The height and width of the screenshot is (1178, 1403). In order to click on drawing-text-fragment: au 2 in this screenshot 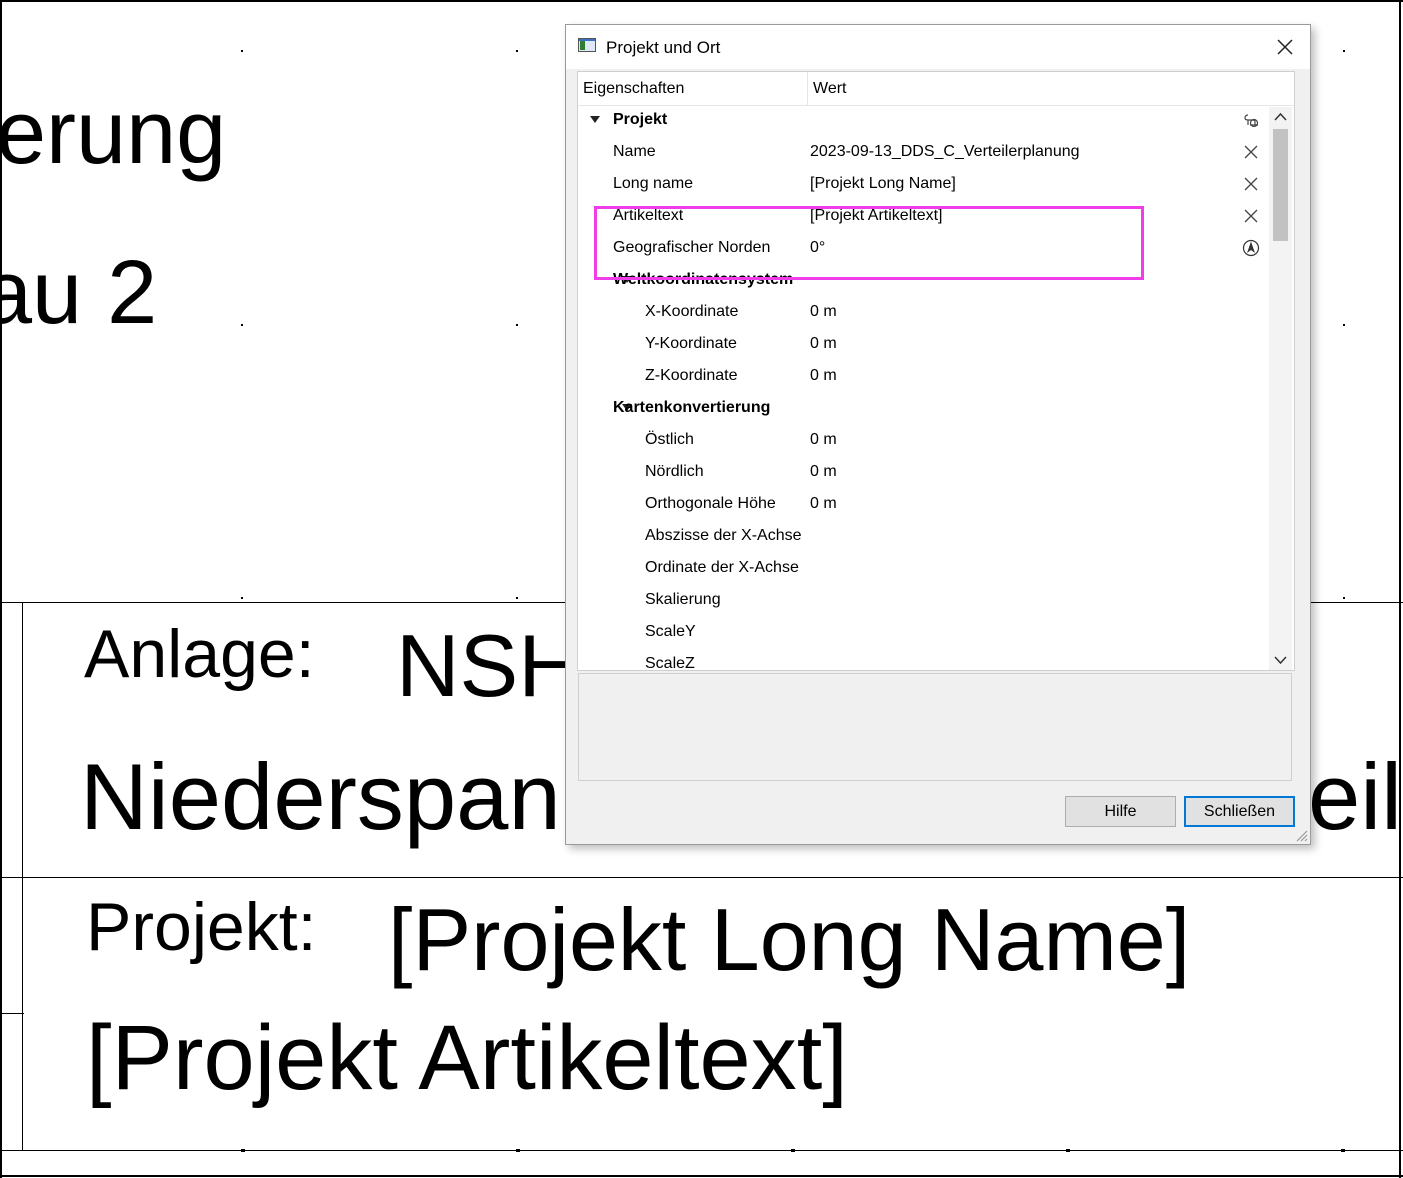, I will do `click(79, 293)`.